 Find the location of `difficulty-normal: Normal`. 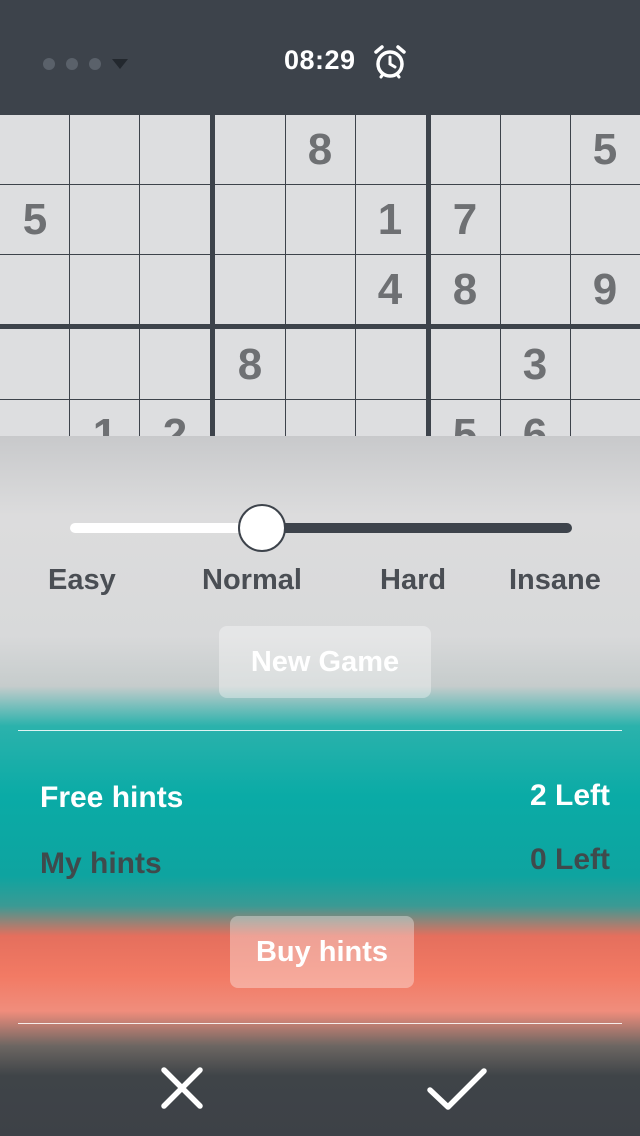

difficulty-normal: Normal is located at coordinates (252, 580).